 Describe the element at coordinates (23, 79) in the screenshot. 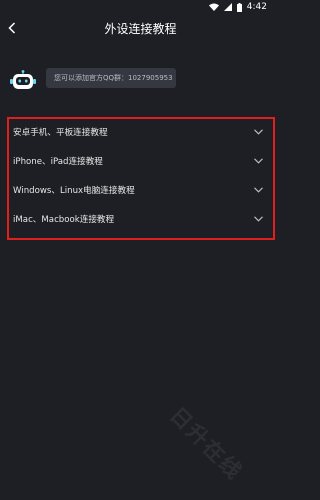

I see `robot-avatar-icon` at that location.